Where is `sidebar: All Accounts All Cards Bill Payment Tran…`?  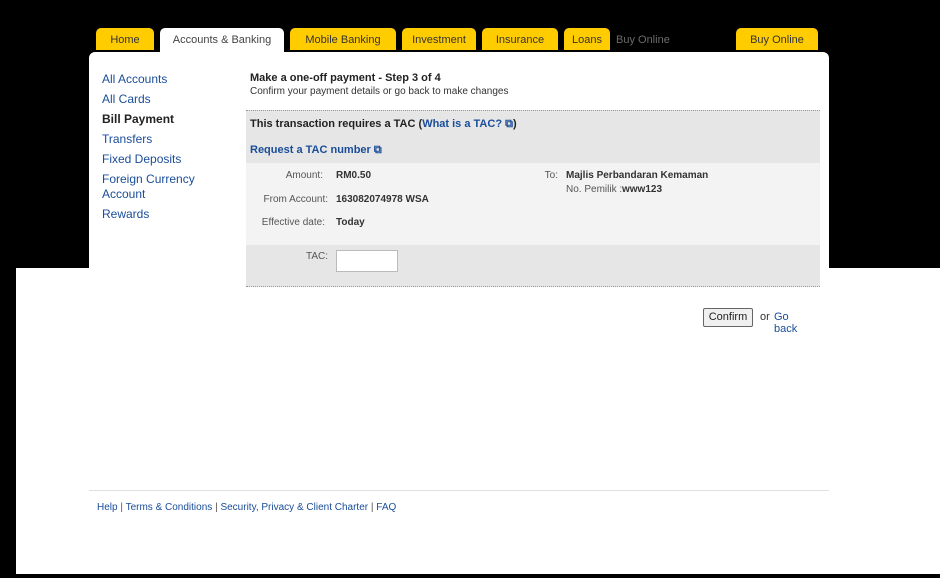
sidebar: All Accounts All Cards Bill Payment Tran… is located at coordinates (167, 149).